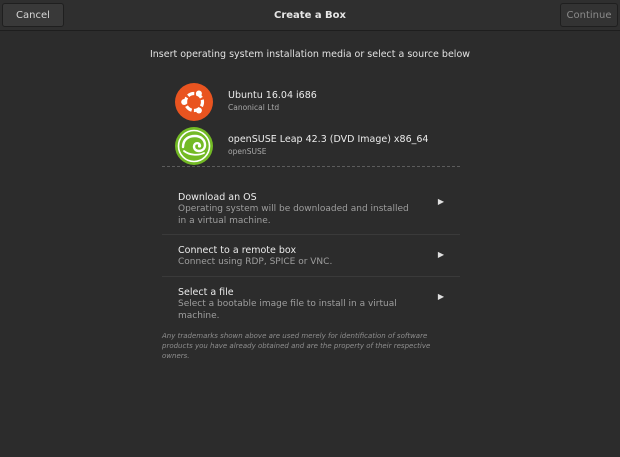 The image size is (620, 457). What do you see at coordinates (206, 292) in the screenshot?
I see `option-title: Select a file` at bounding box center [206, 292].